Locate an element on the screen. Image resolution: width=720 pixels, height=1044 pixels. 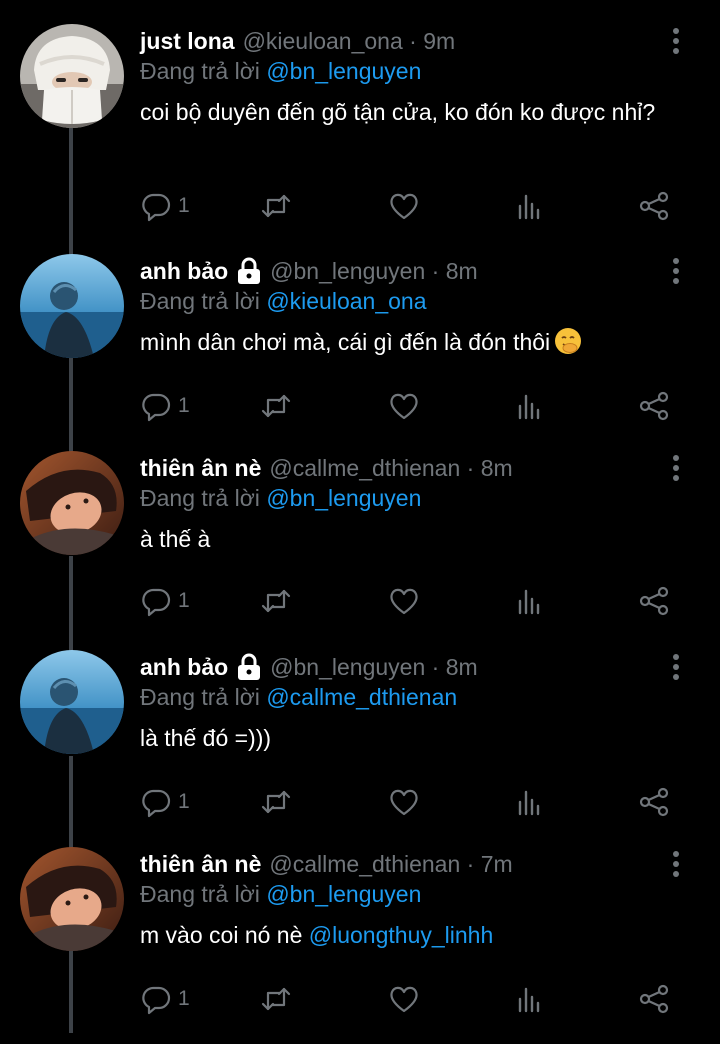
handle-and-time: @kieuloan_ona · 9m is located at coordinates (349, 41).